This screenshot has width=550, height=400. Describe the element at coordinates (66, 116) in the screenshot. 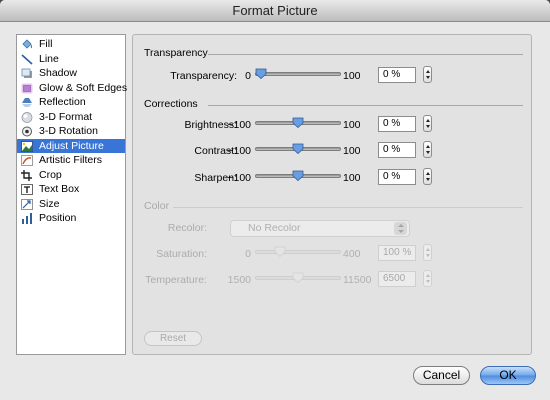

I see `sidebar-item-label: 3-D Format` at that location.